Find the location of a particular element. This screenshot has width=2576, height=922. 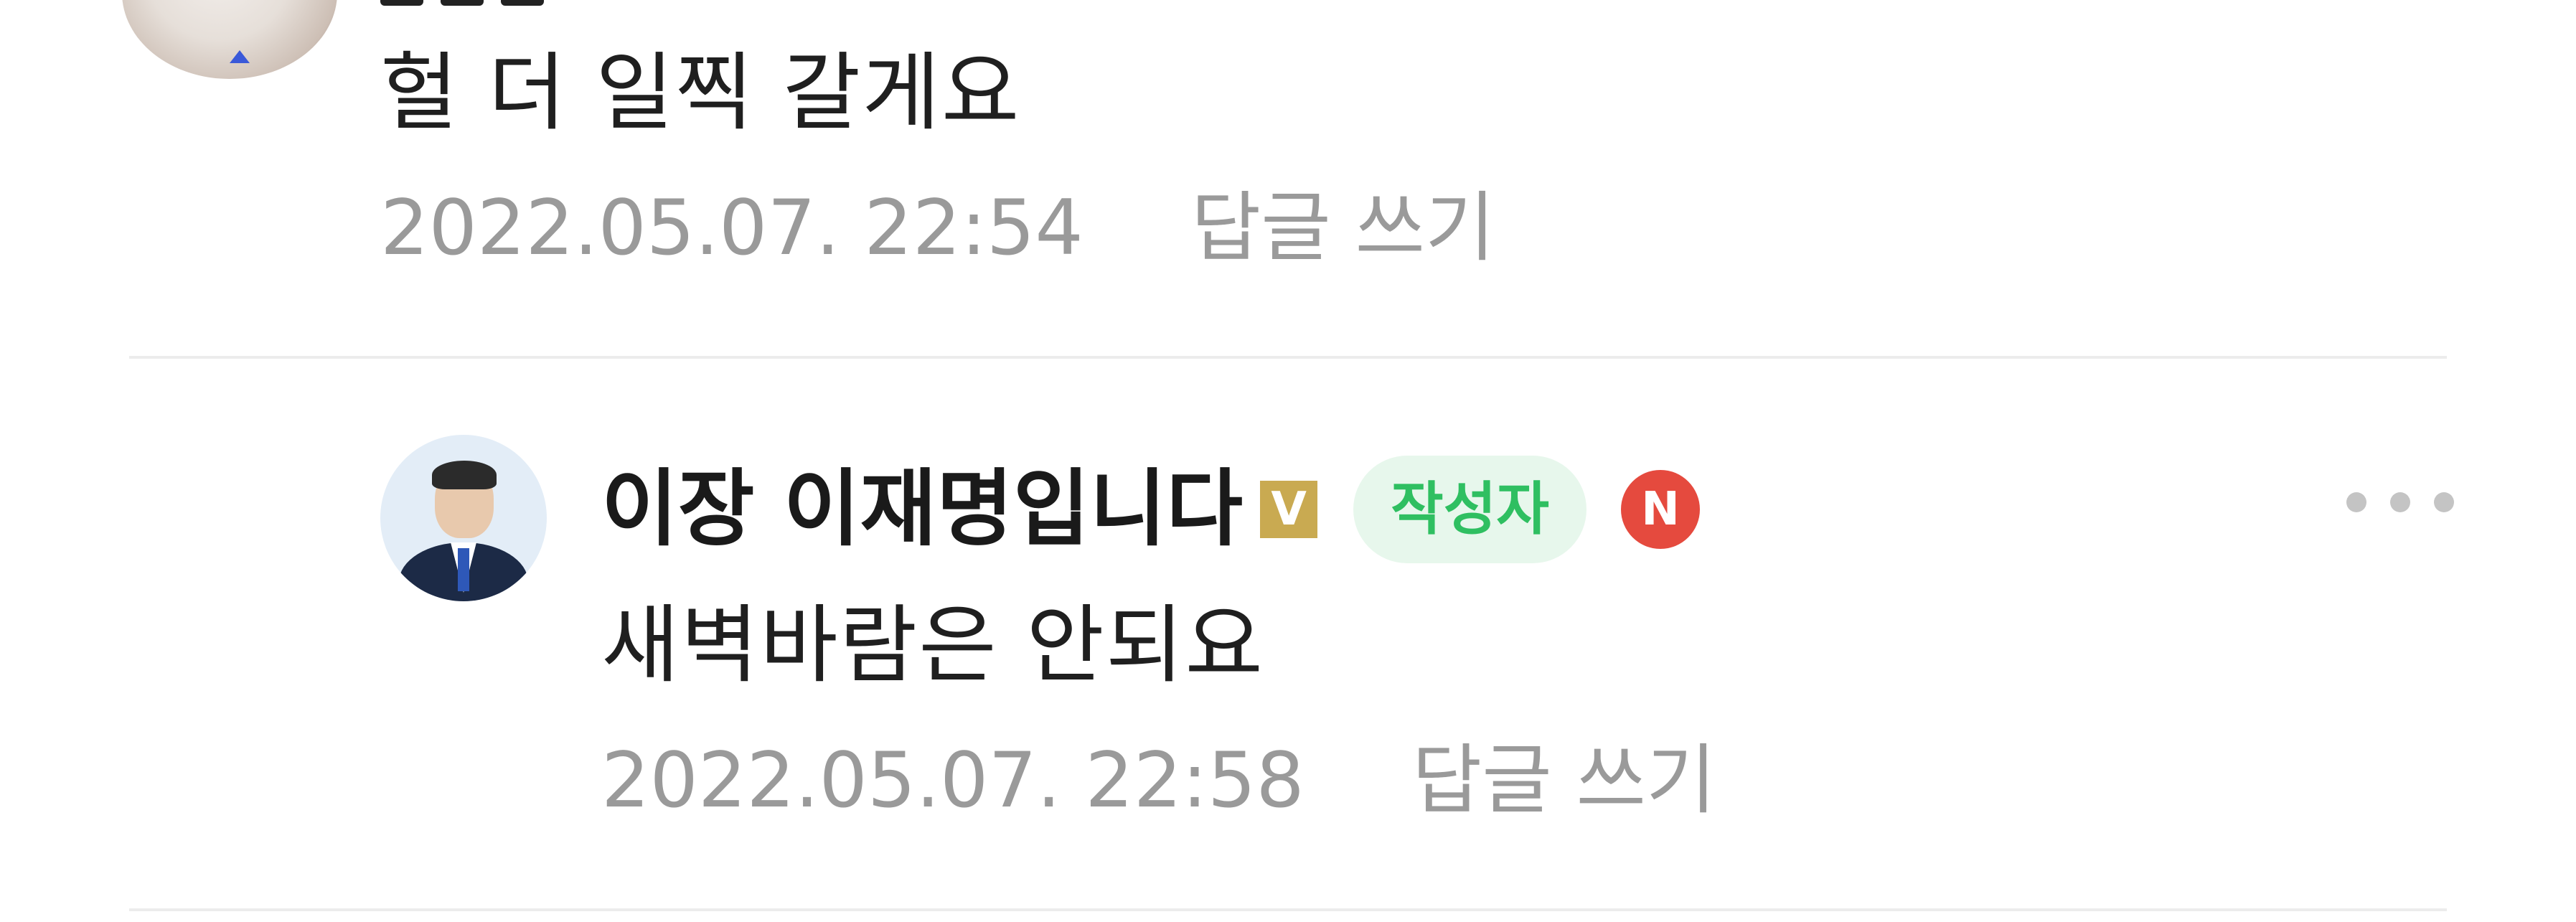

comment-timestamp: 2022.05.07. 22:54 is located at coordinates (731, 228).